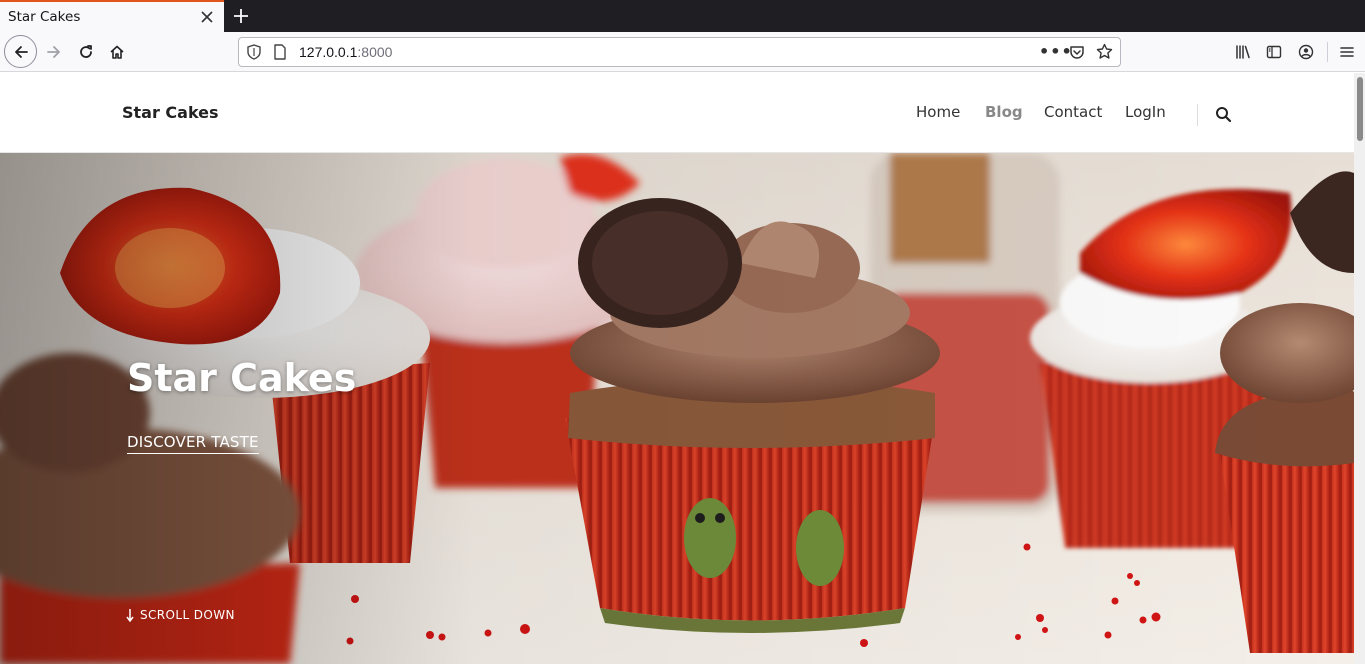 This screenshot has height=664, width=1365. Describe the element at coordinates (1347, 52) in the screenshot. I see `menu-icon` at that location.